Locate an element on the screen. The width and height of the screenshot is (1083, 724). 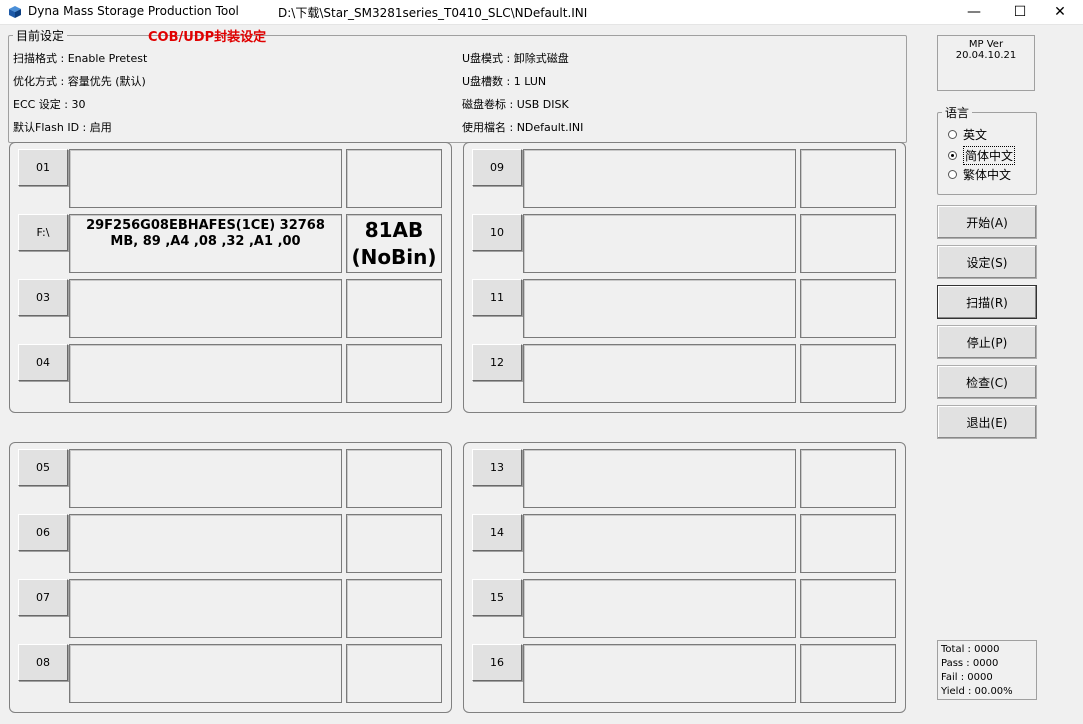
window-title: Dyna Mass Storage Production Tool is located at coordinates (133, 11).